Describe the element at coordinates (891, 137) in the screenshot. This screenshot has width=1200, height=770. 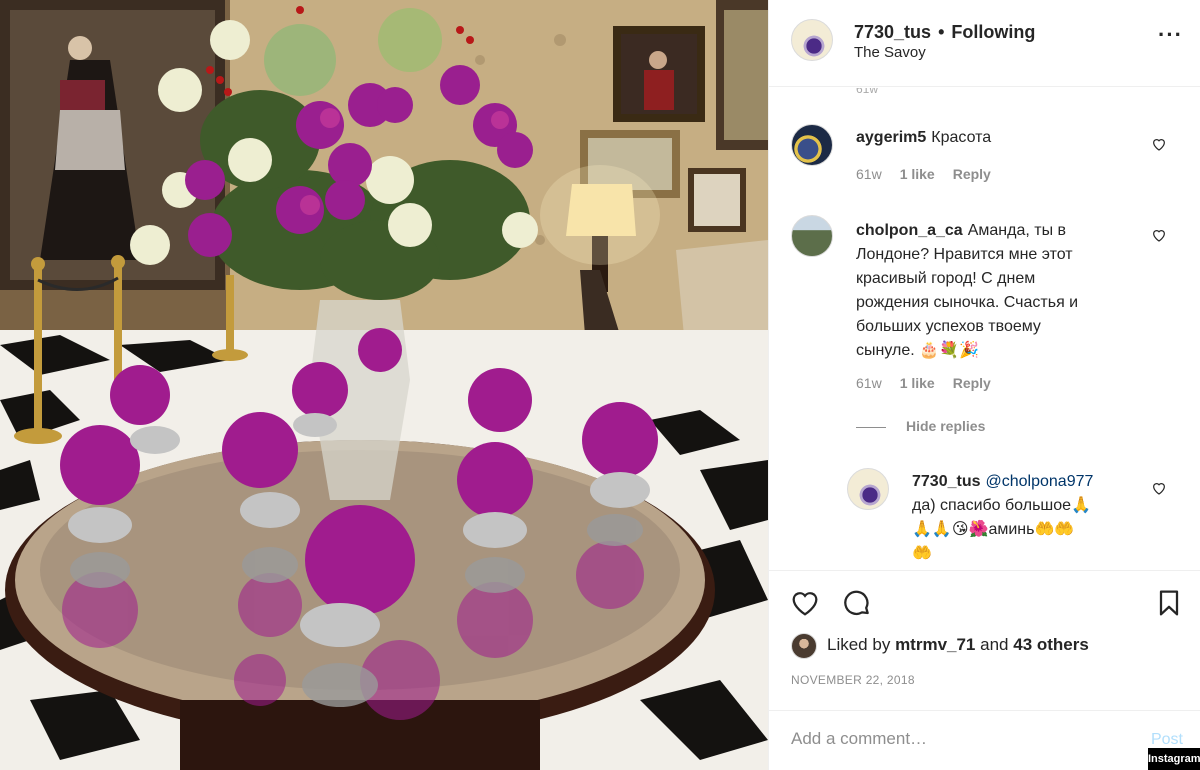
I see `comment-username: aygerim5` at that location.